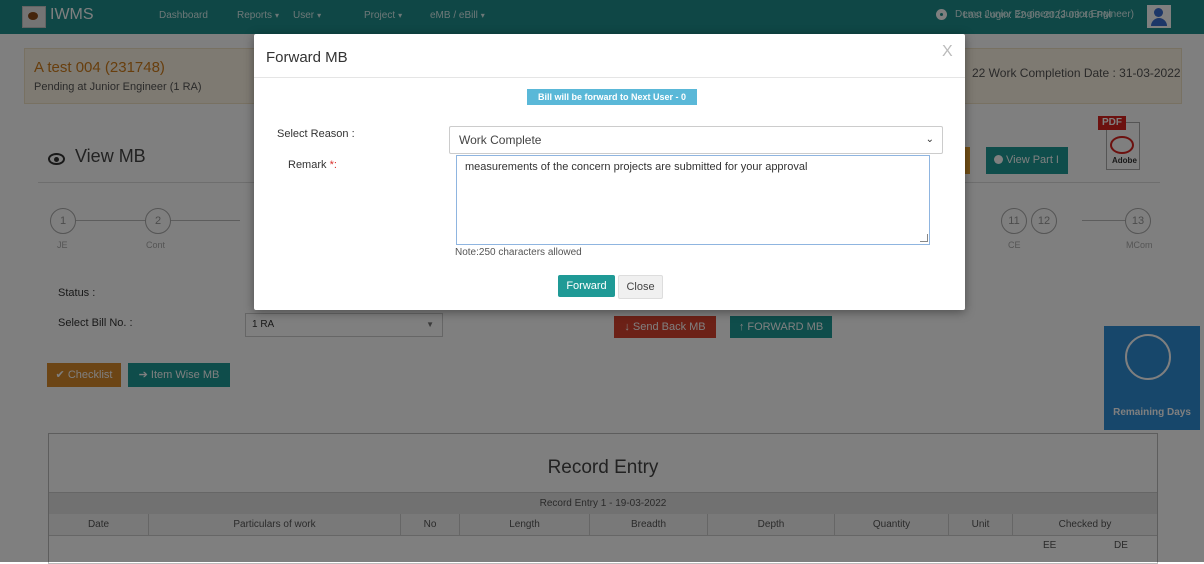  I want to click on close-icon: X, so click(947, 52).